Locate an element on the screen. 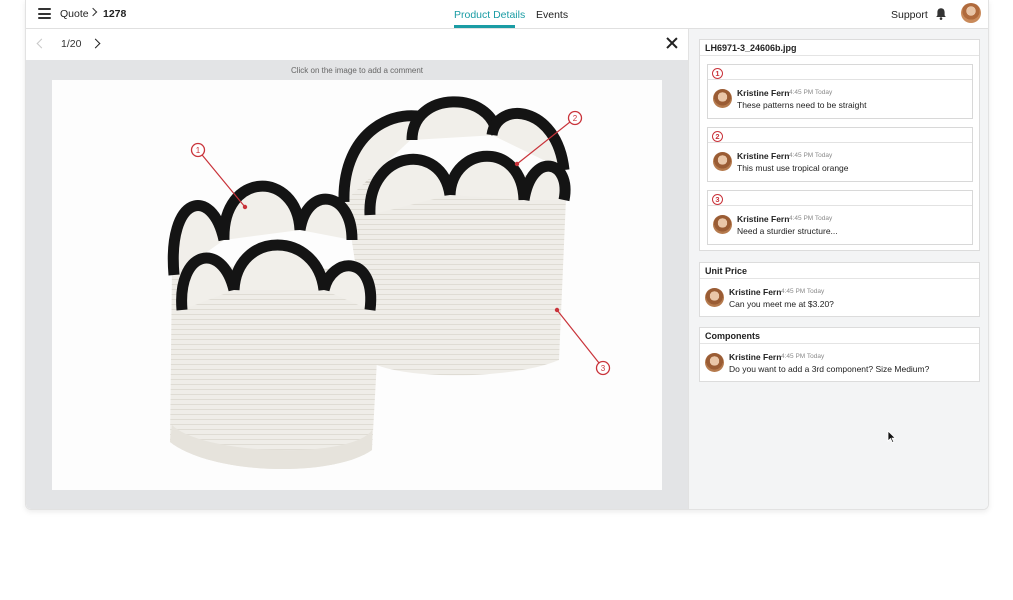 The height and width of the screenshot is (600, 1013). notification-bell-icon is located at coordinates (941, 14).